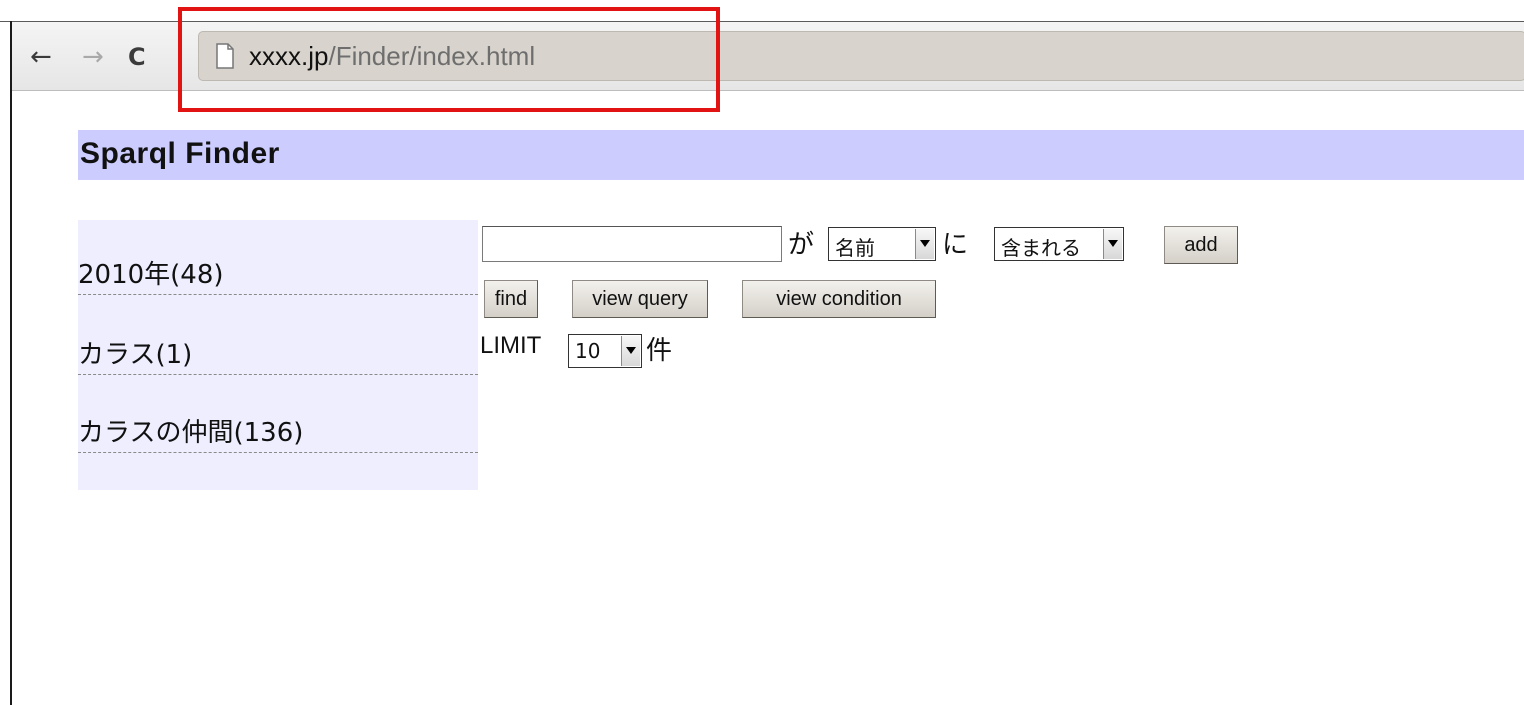 The height and width of the screenshot is (705, 1524). I want to click on url-highlight-box, so click(449, 59).